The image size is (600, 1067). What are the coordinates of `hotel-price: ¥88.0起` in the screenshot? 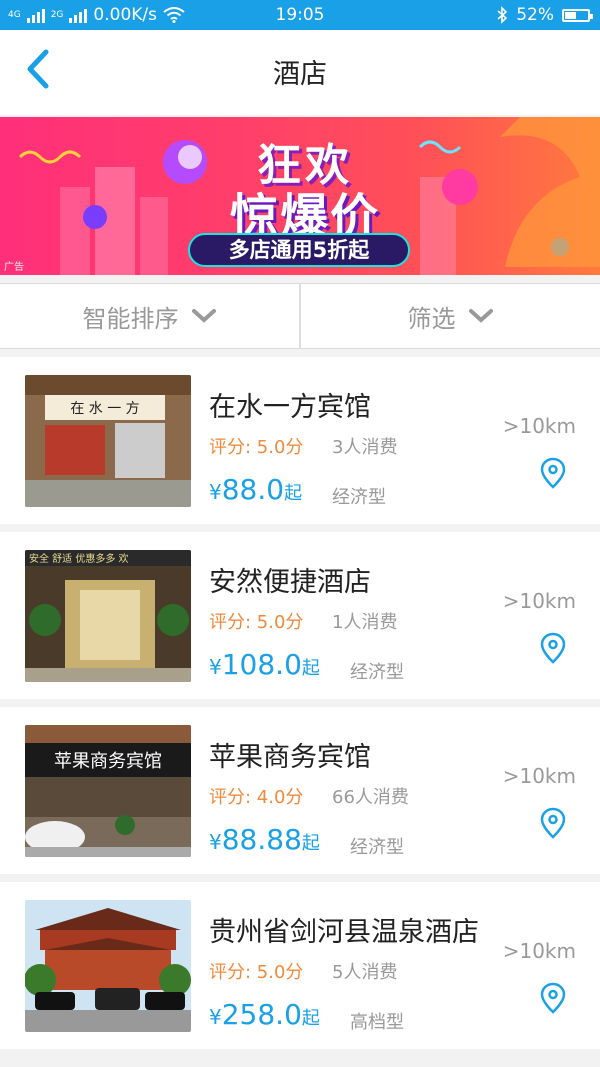 It's located at (255, 489).